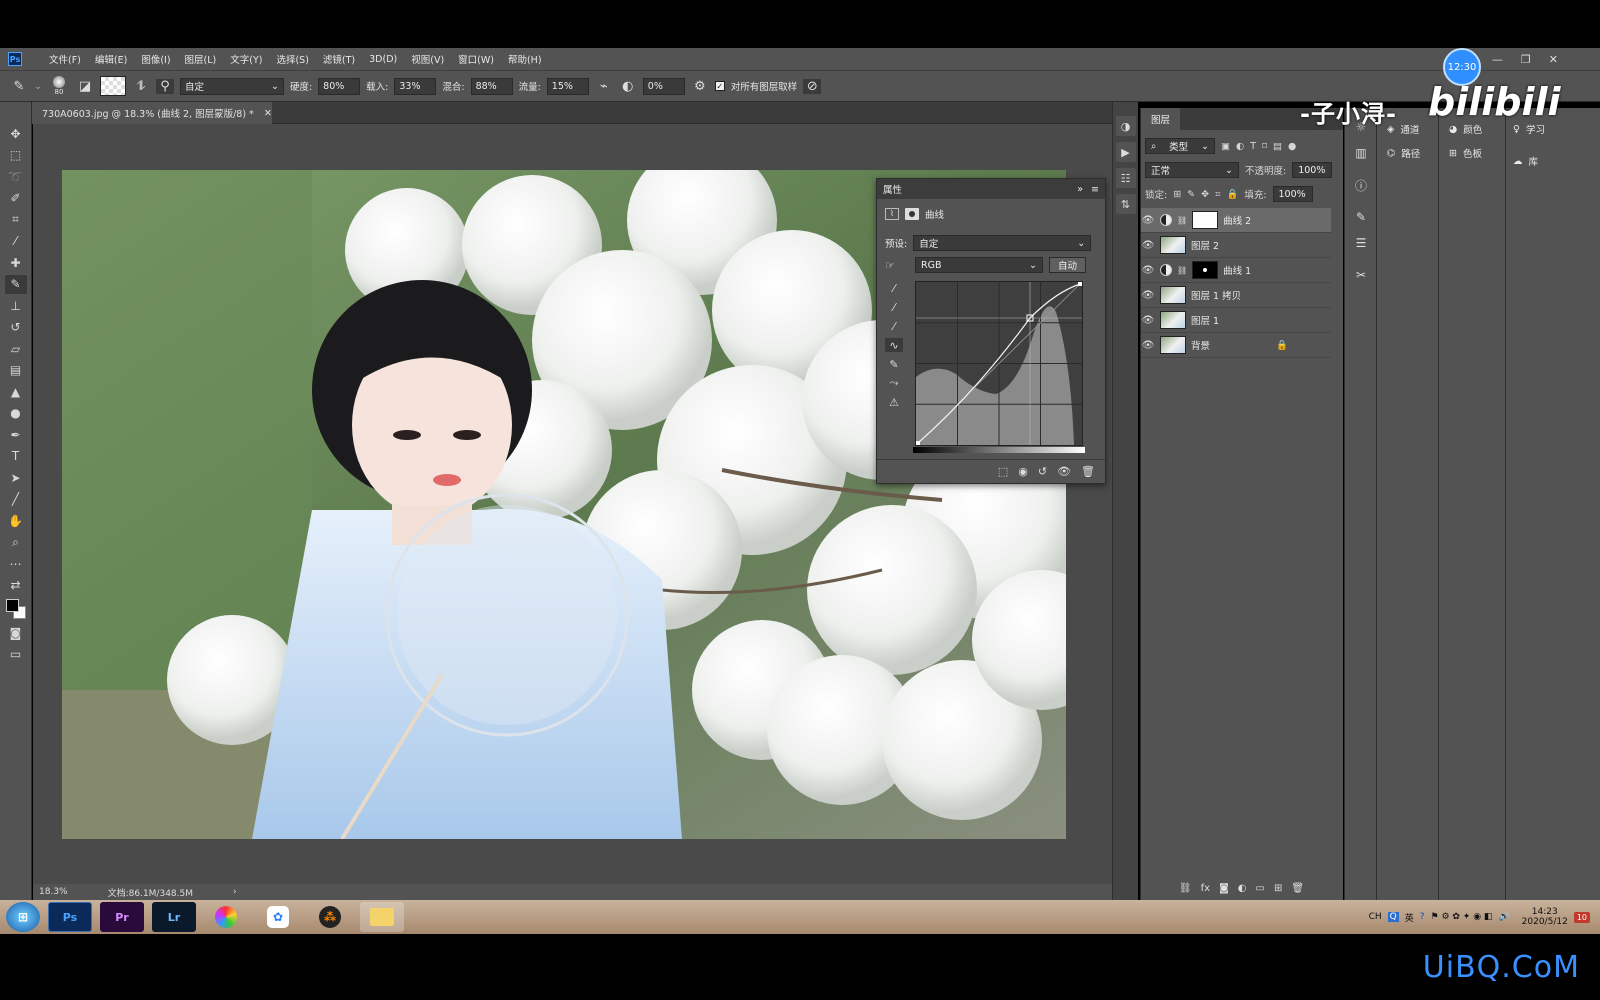 This screenshot has height=1000, width=1600. I want to click on healing-tool-icon: ✚, so click(16, 263).